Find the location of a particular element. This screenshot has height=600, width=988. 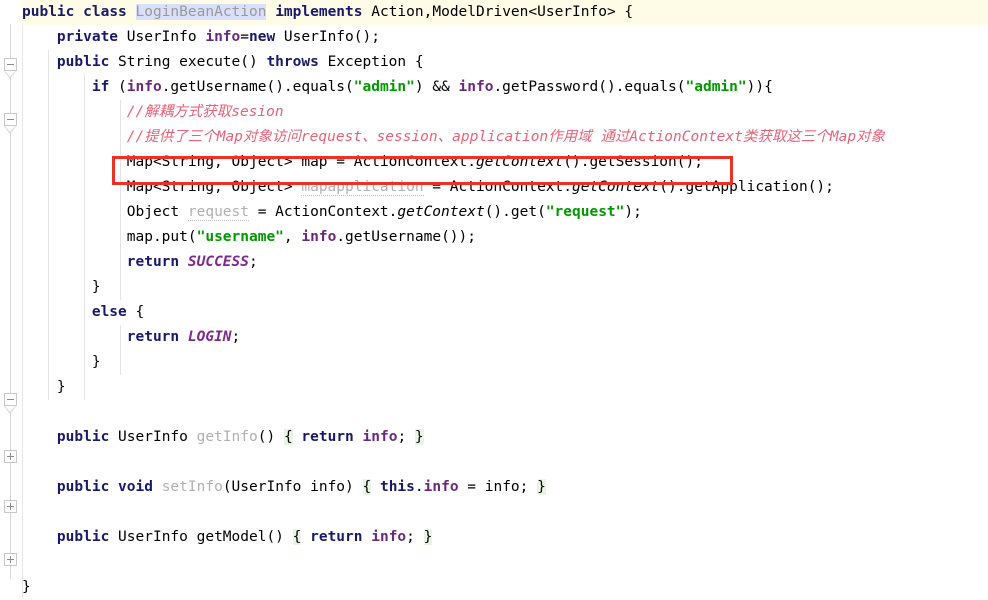

code-token: UserInfo is located at coordinates (153, 437).